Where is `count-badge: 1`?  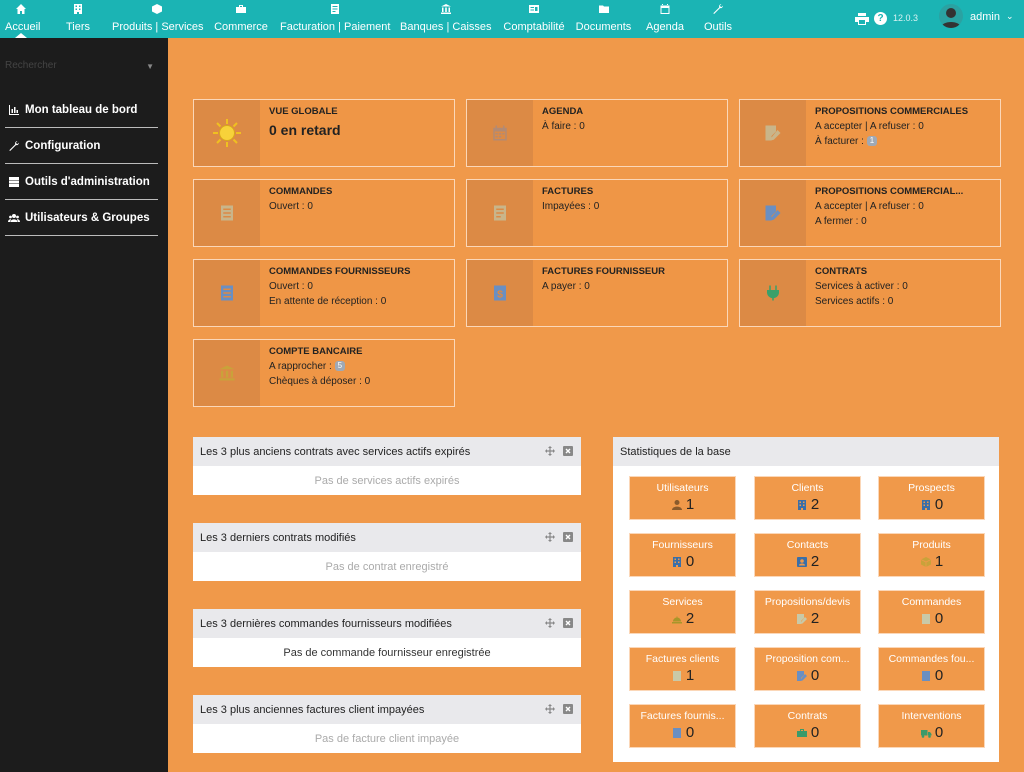 count-badge: 1 is located at coordinates (872, 141).